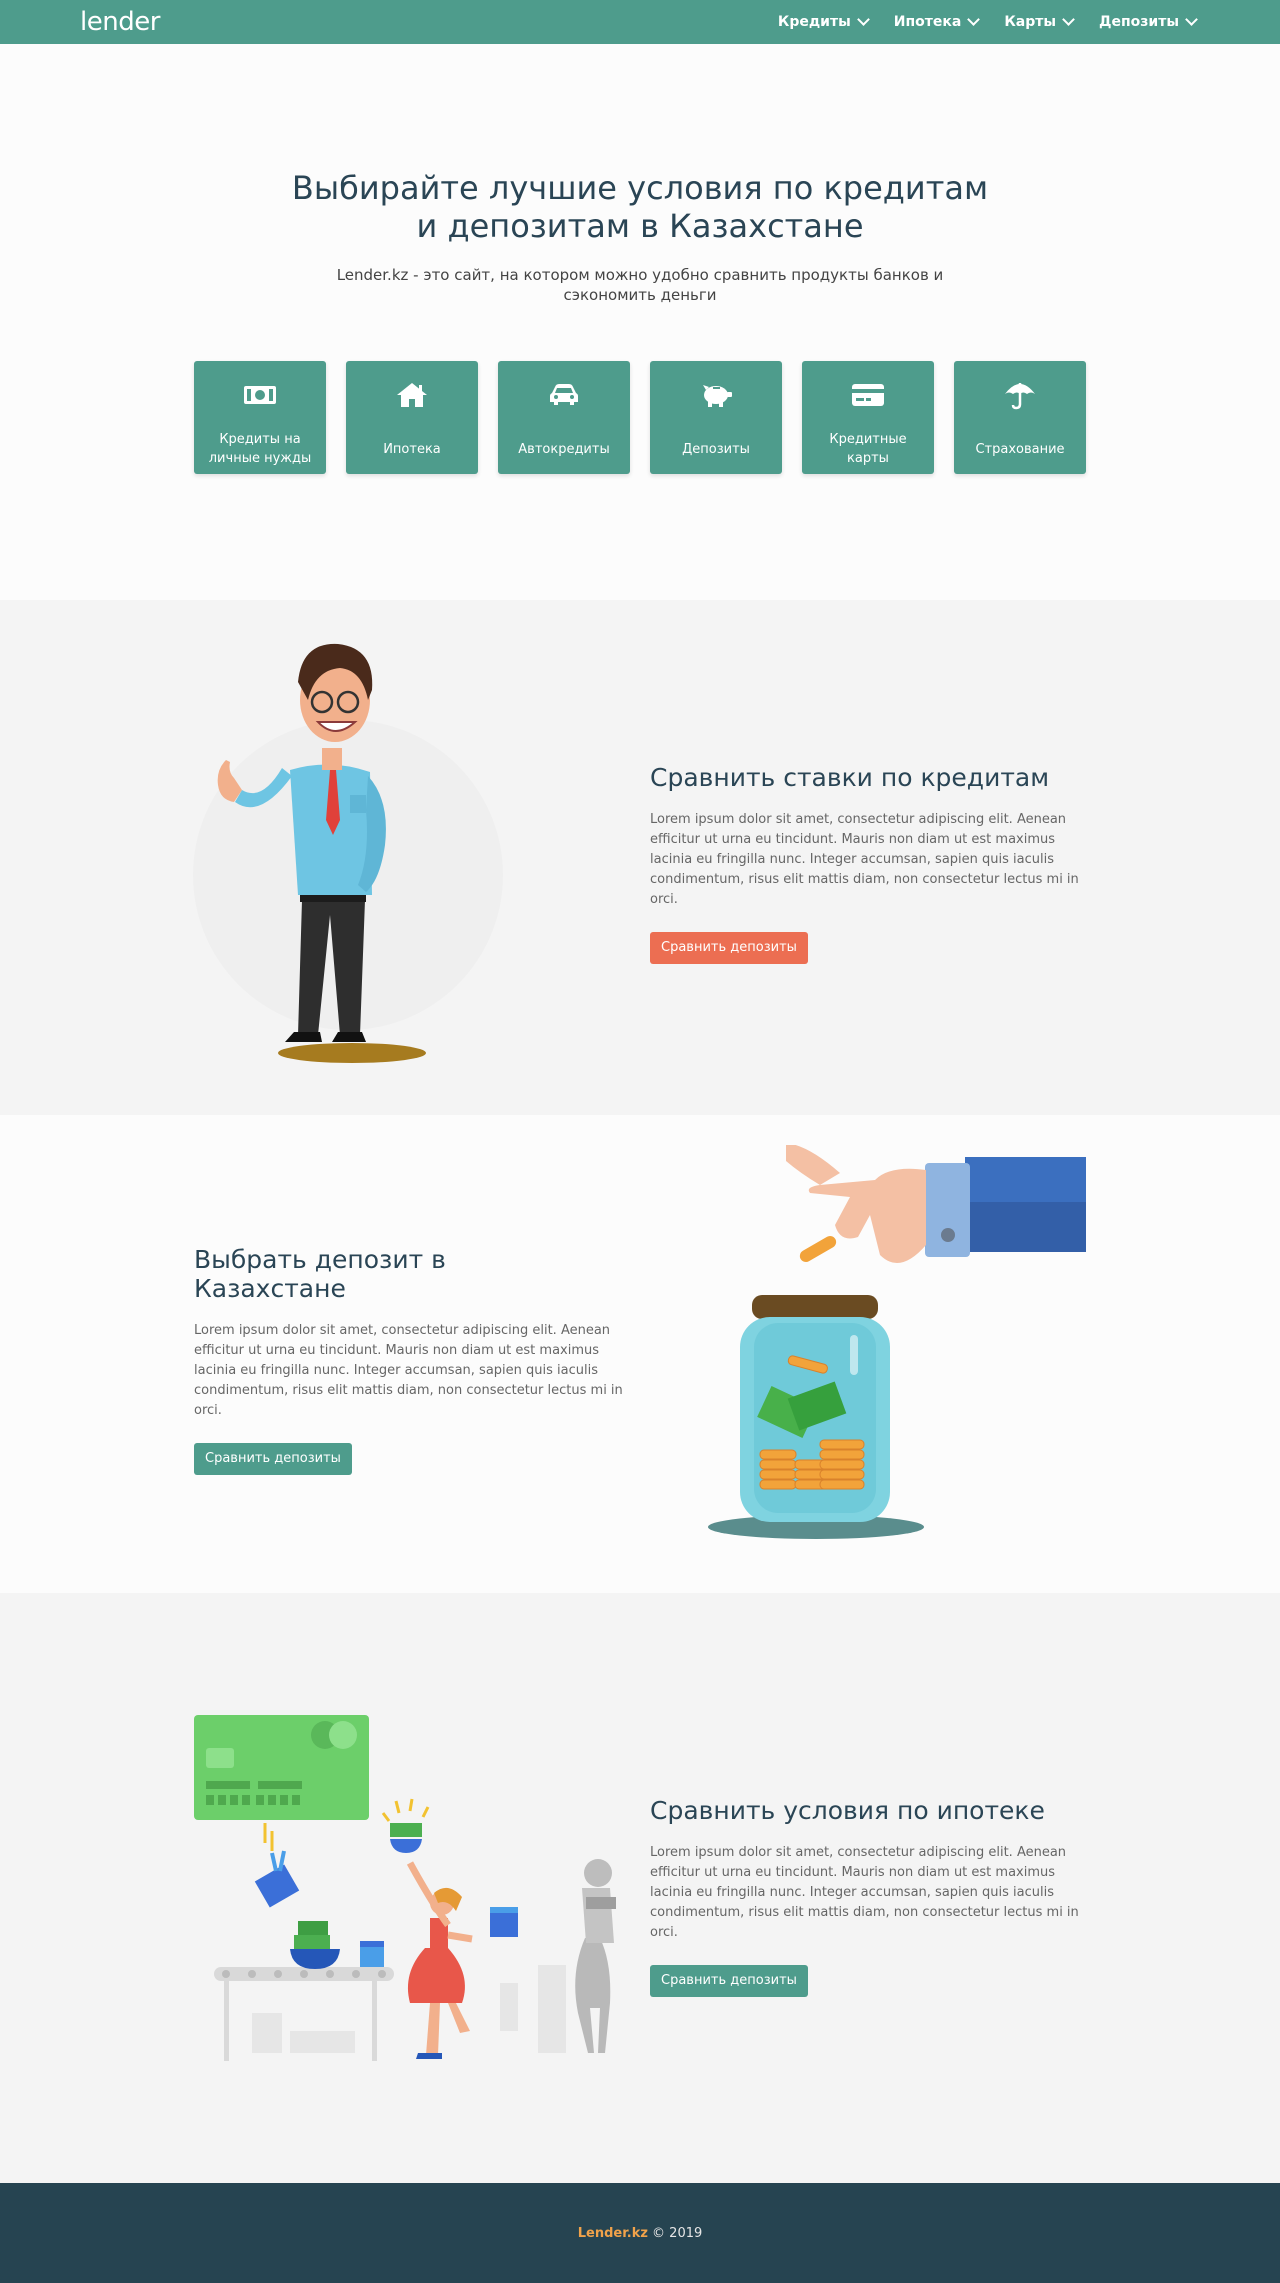 The height and width of the screenshot is (2283, 1280). Describe the element at coordinates (564, 417) in the screenshot. I see `tile-car-loans: Автокредиты` at that location.